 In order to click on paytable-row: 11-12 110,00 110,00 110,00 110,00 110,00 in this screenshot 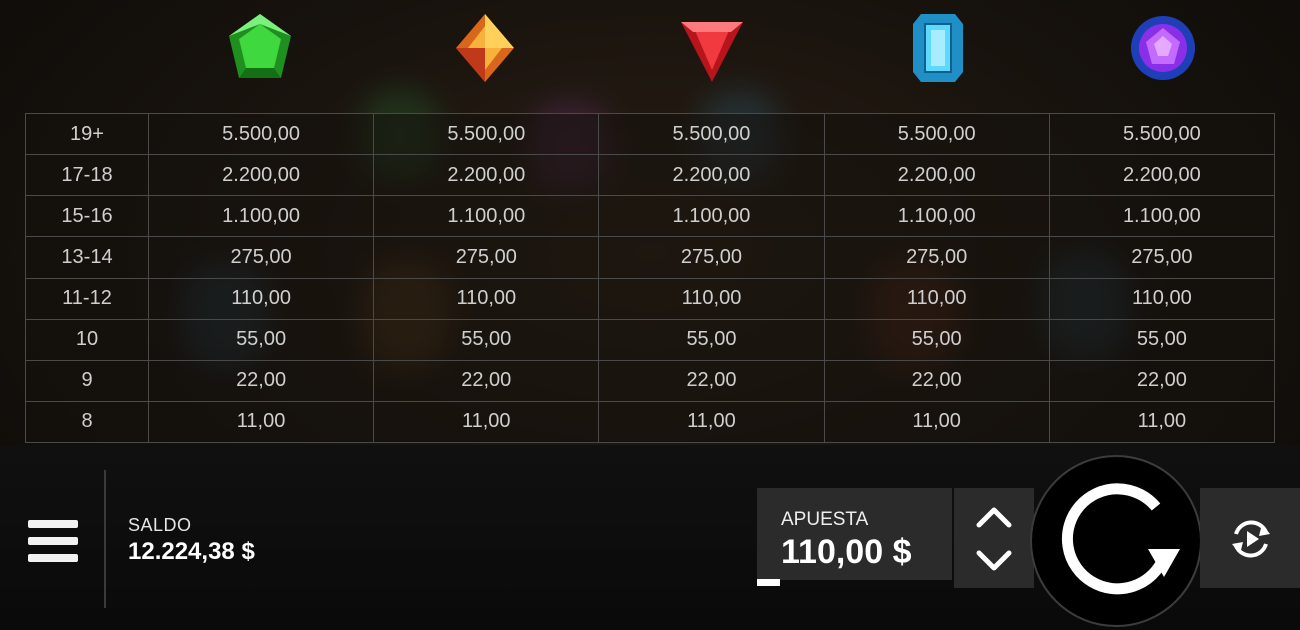, I will do `click(650, 298)`.